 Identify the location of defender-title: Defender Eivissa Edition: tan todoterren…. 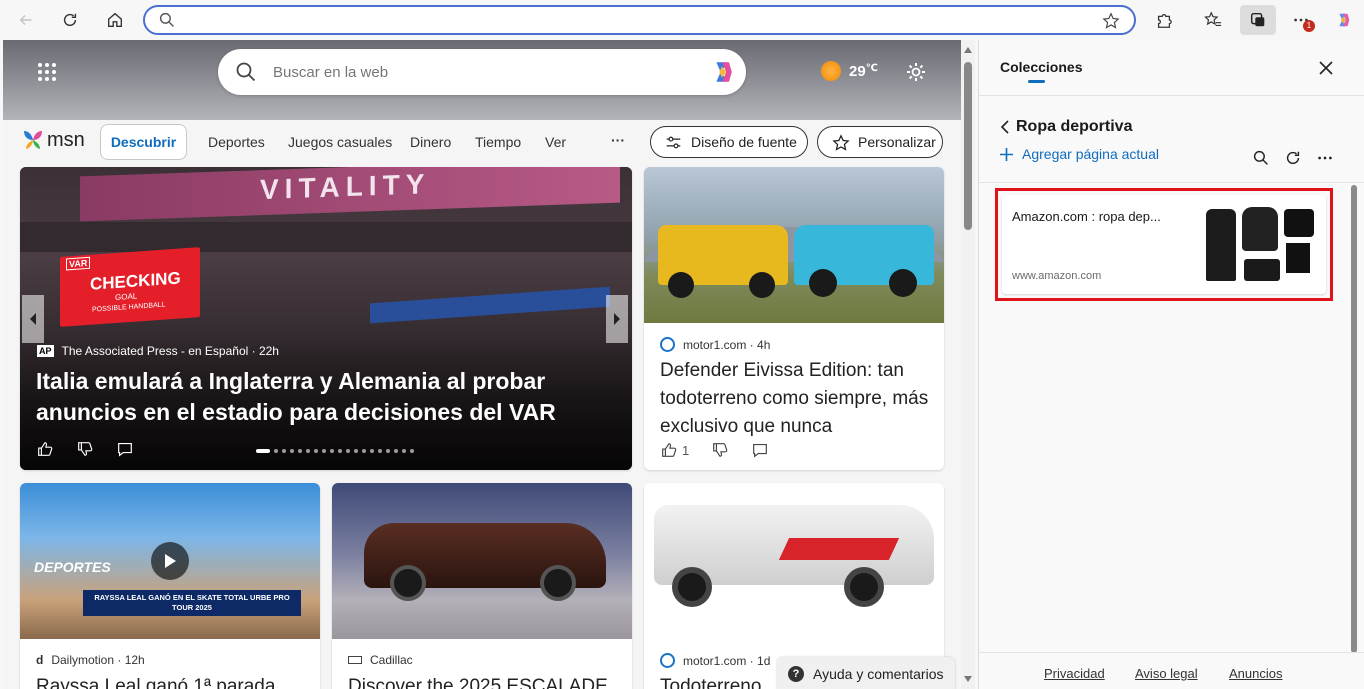
(795, 399).